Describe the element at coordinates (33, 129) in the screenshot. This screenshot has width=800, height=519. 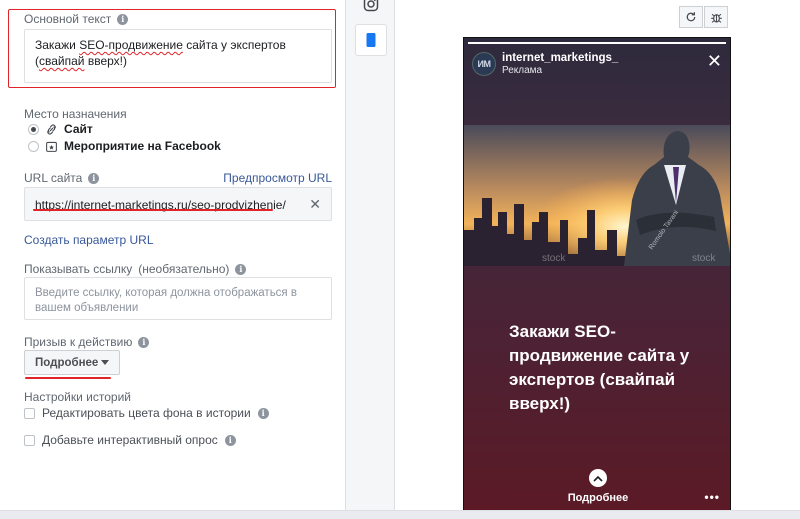
I see `radio-selected` at that location.